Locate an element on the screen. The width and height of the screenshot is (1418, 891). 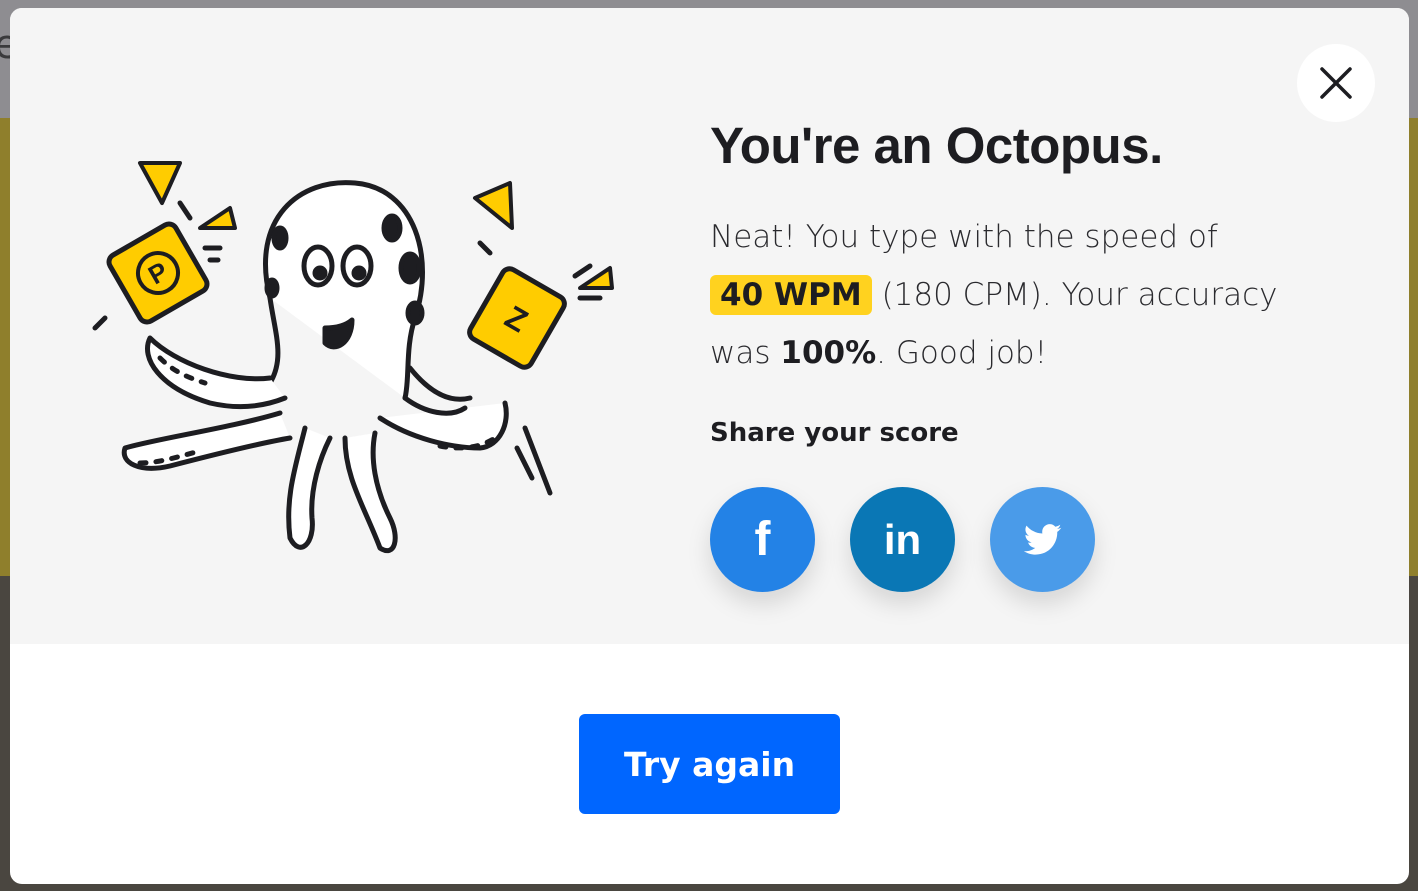
share-buttons: f in is located at coordinates (902, 539).